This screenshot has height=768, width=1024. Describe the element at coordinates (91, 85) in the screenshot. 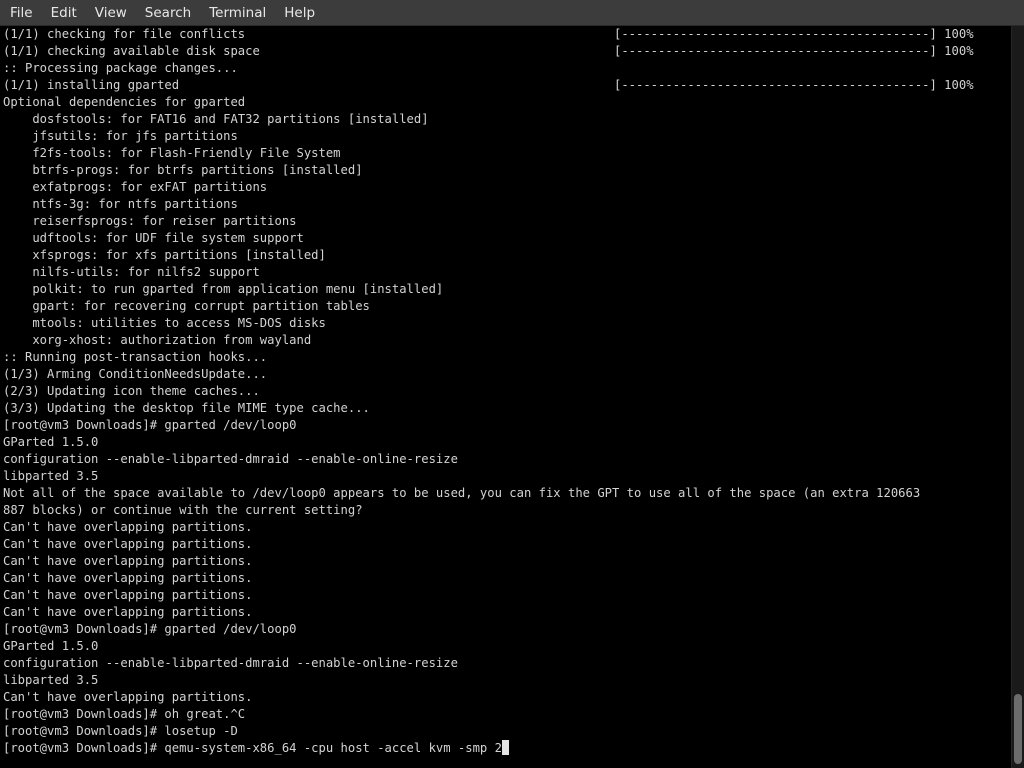

I see `terminal-line-text: (1/1) installing gparted` at that location.